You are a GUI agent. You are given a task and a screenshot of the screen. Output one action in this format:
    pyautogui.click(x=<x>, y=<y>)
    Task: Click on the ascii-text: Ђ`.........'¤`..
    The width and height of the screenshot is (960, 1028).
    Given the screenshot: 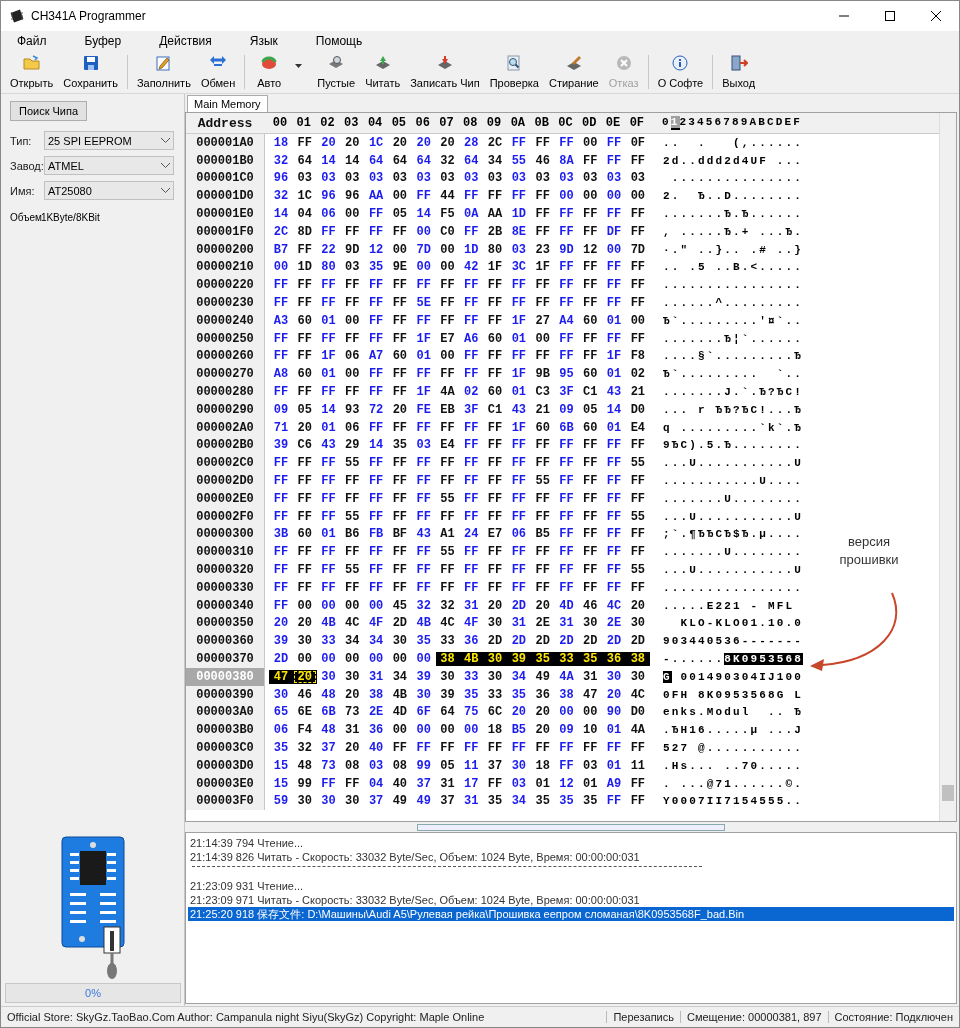 What is the action you would take?
    pyautogui.click(x=733, y=320)
    